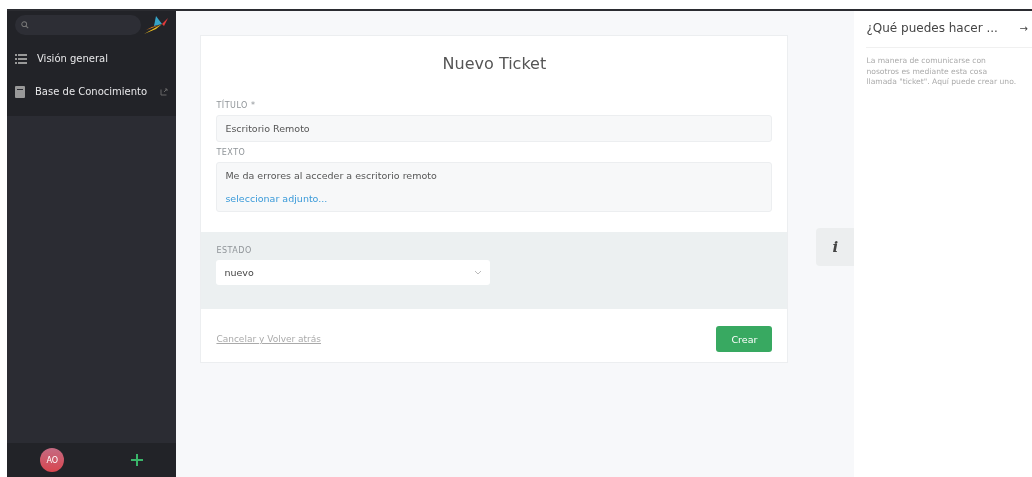 The image size is (1032, 477). What do you see at coordinates (494, 128) in the screenshot?
I see `input-field: Escritorio Remoto` at bounding box center [494, 128].